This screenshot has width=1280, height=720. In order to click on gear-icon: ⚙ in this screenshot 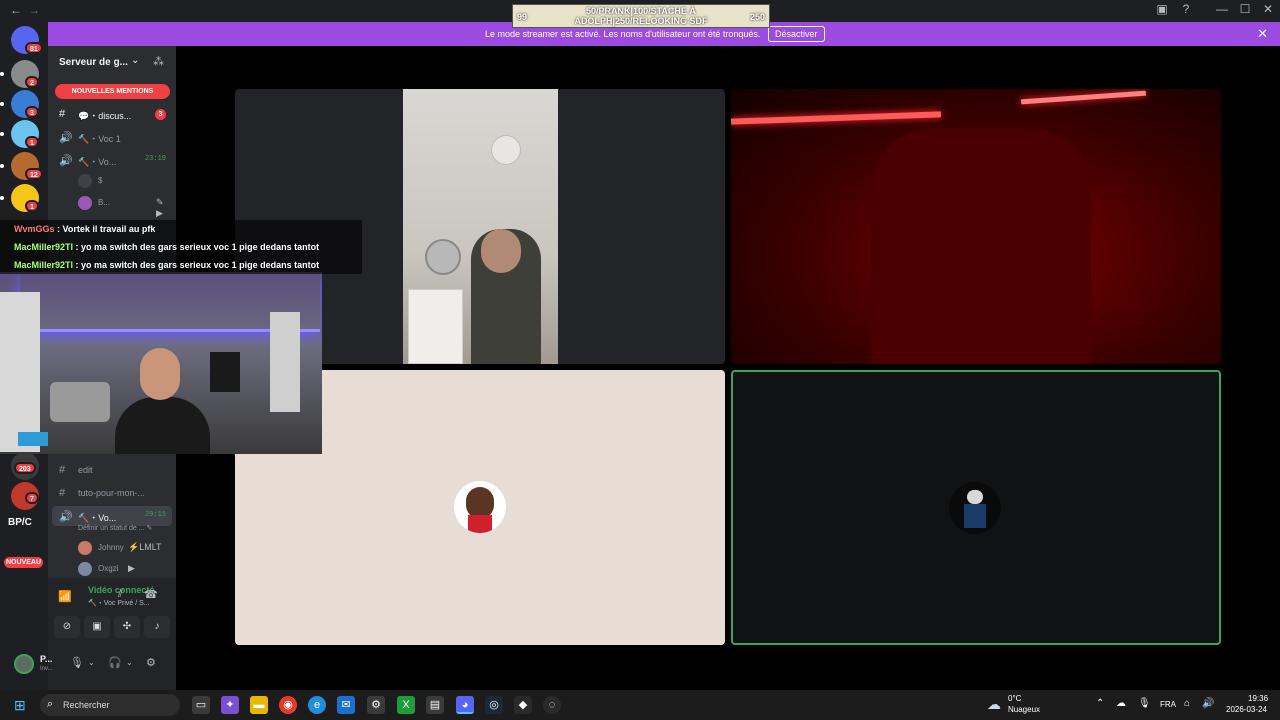, I will do `click(151, 662)`.